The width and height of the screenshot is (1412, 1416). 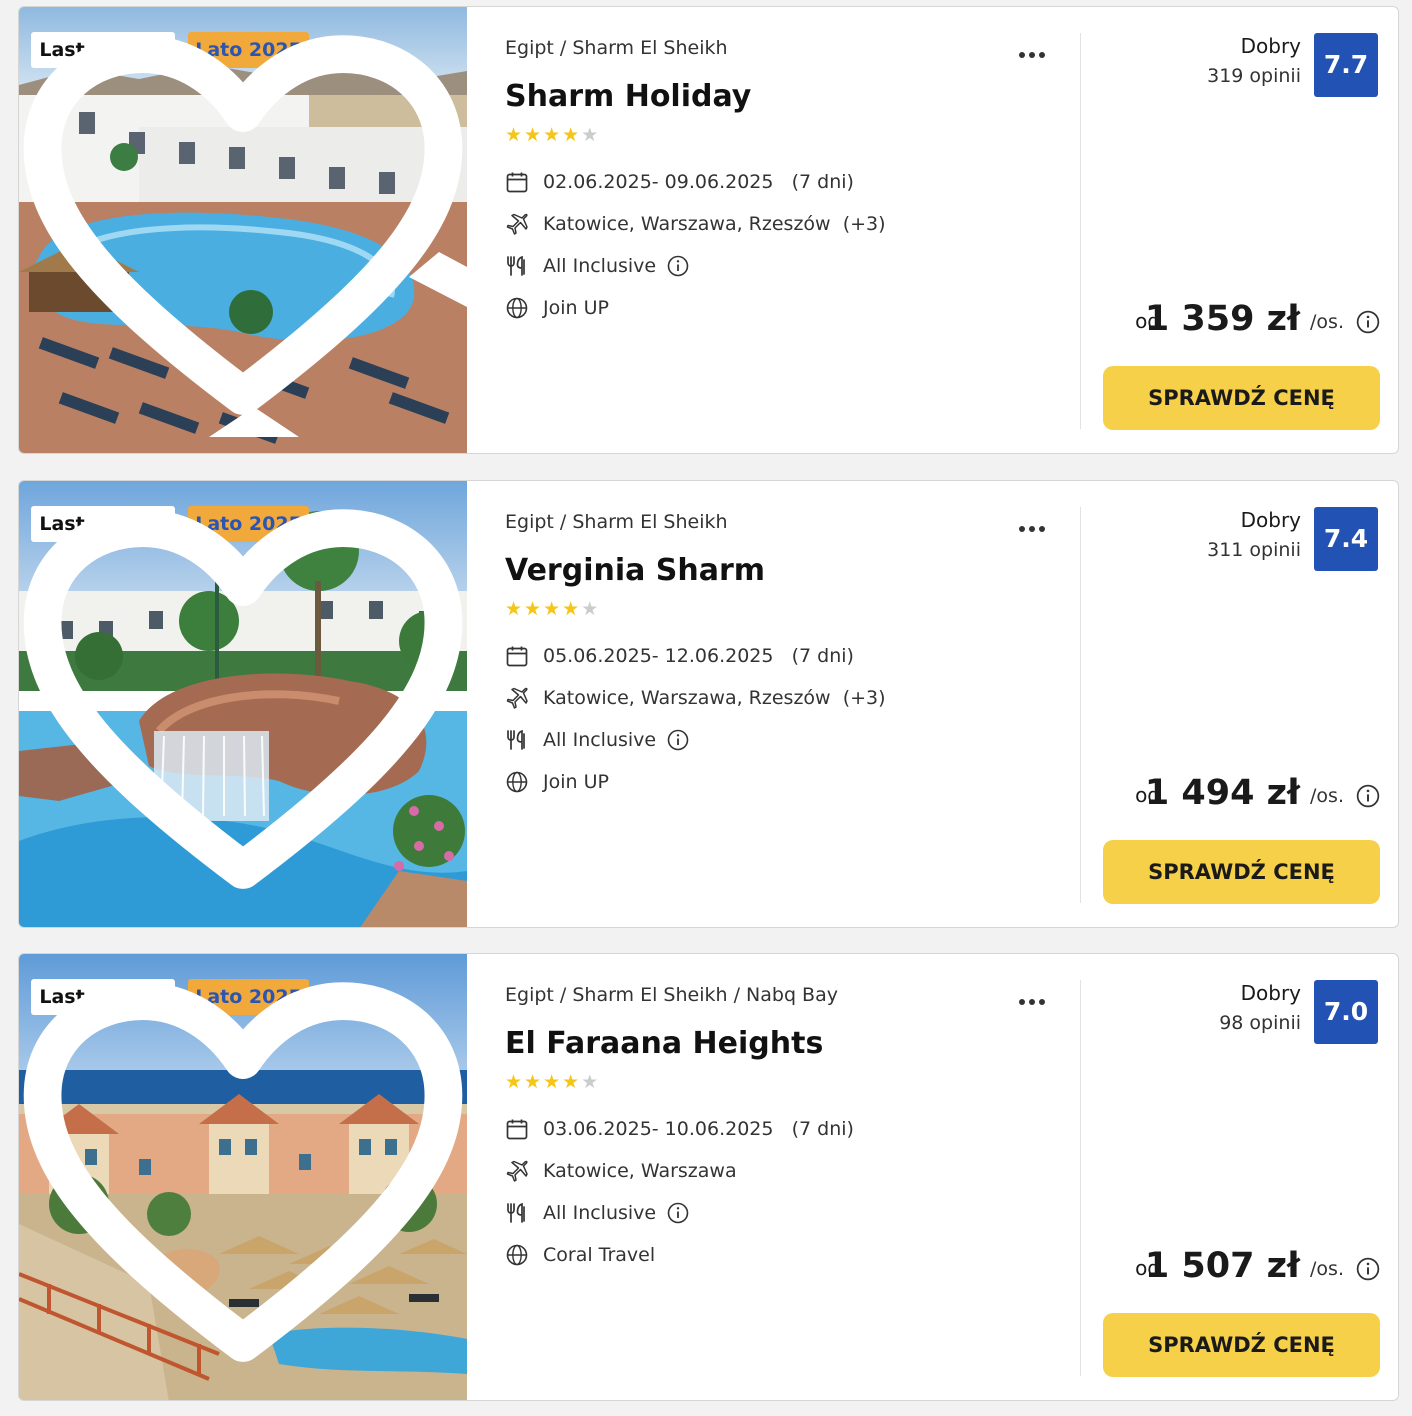 What do you see at coordinates (1346, 539) in the screenshot?
I see `score-badge: 7.4` at bounding box center [1346, 539].